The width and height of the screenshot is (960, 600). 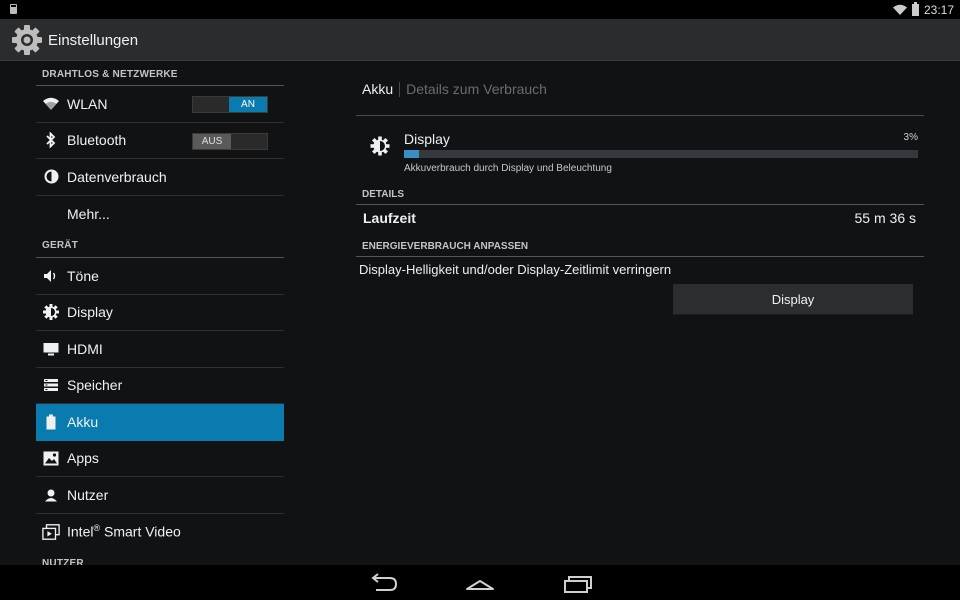 What do you see at coordinates (95, 385) in the screenshot?
I see `sidebar-item-label: Speicher` at bounding box center [95, 385].